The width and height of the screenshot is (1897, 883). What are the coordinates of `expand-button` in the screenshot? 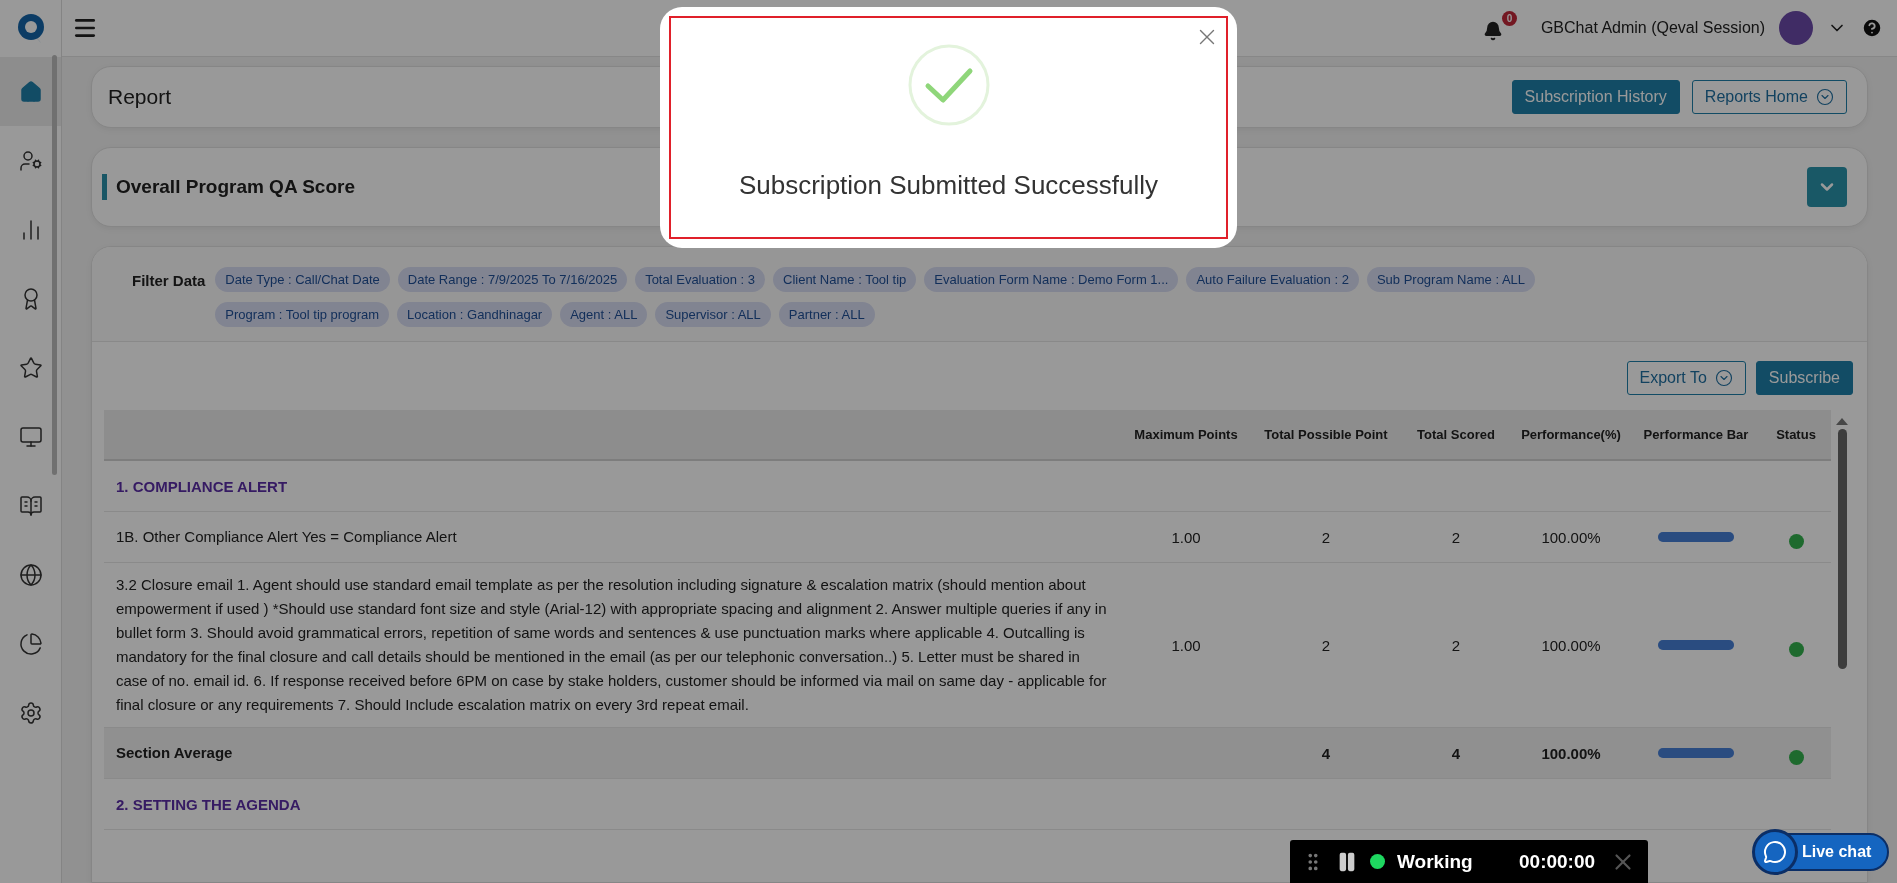 It's located at (1827, 187).